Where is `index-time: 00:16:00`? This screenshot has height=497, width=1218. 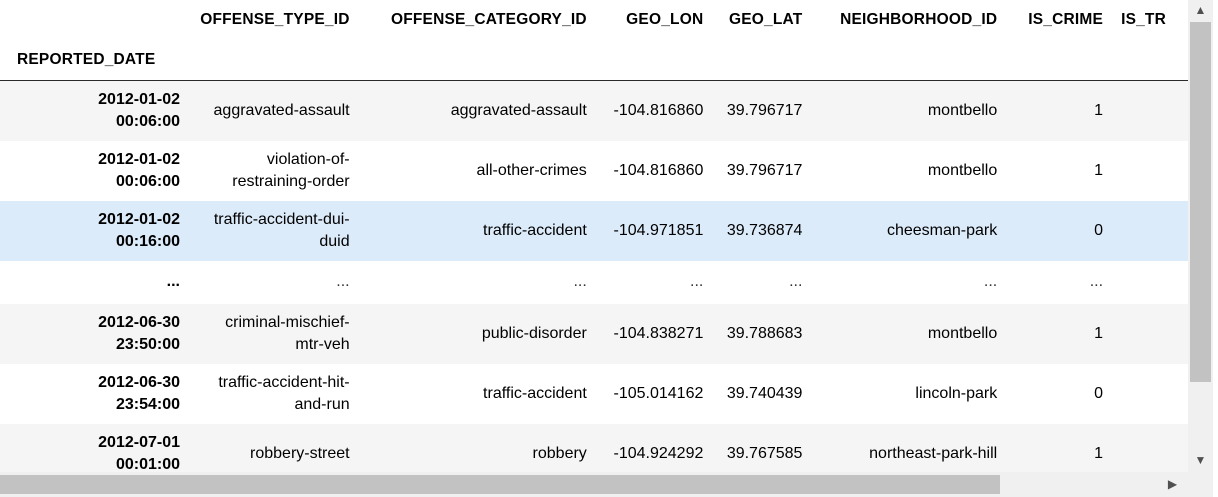 index-time: 00:16:00 is located at coordinates (147, 241).